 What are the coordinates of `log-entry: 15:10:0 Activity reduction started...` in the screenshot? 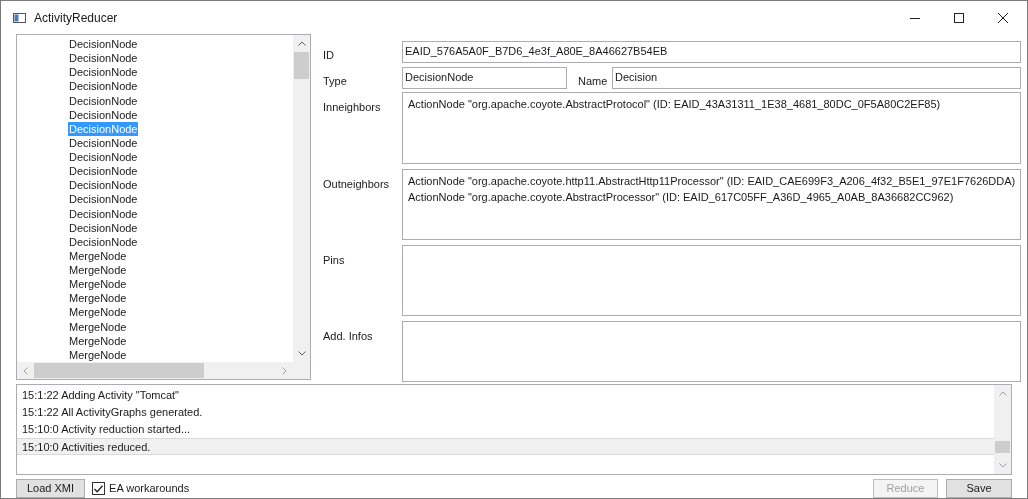 It's located at (505, 429).